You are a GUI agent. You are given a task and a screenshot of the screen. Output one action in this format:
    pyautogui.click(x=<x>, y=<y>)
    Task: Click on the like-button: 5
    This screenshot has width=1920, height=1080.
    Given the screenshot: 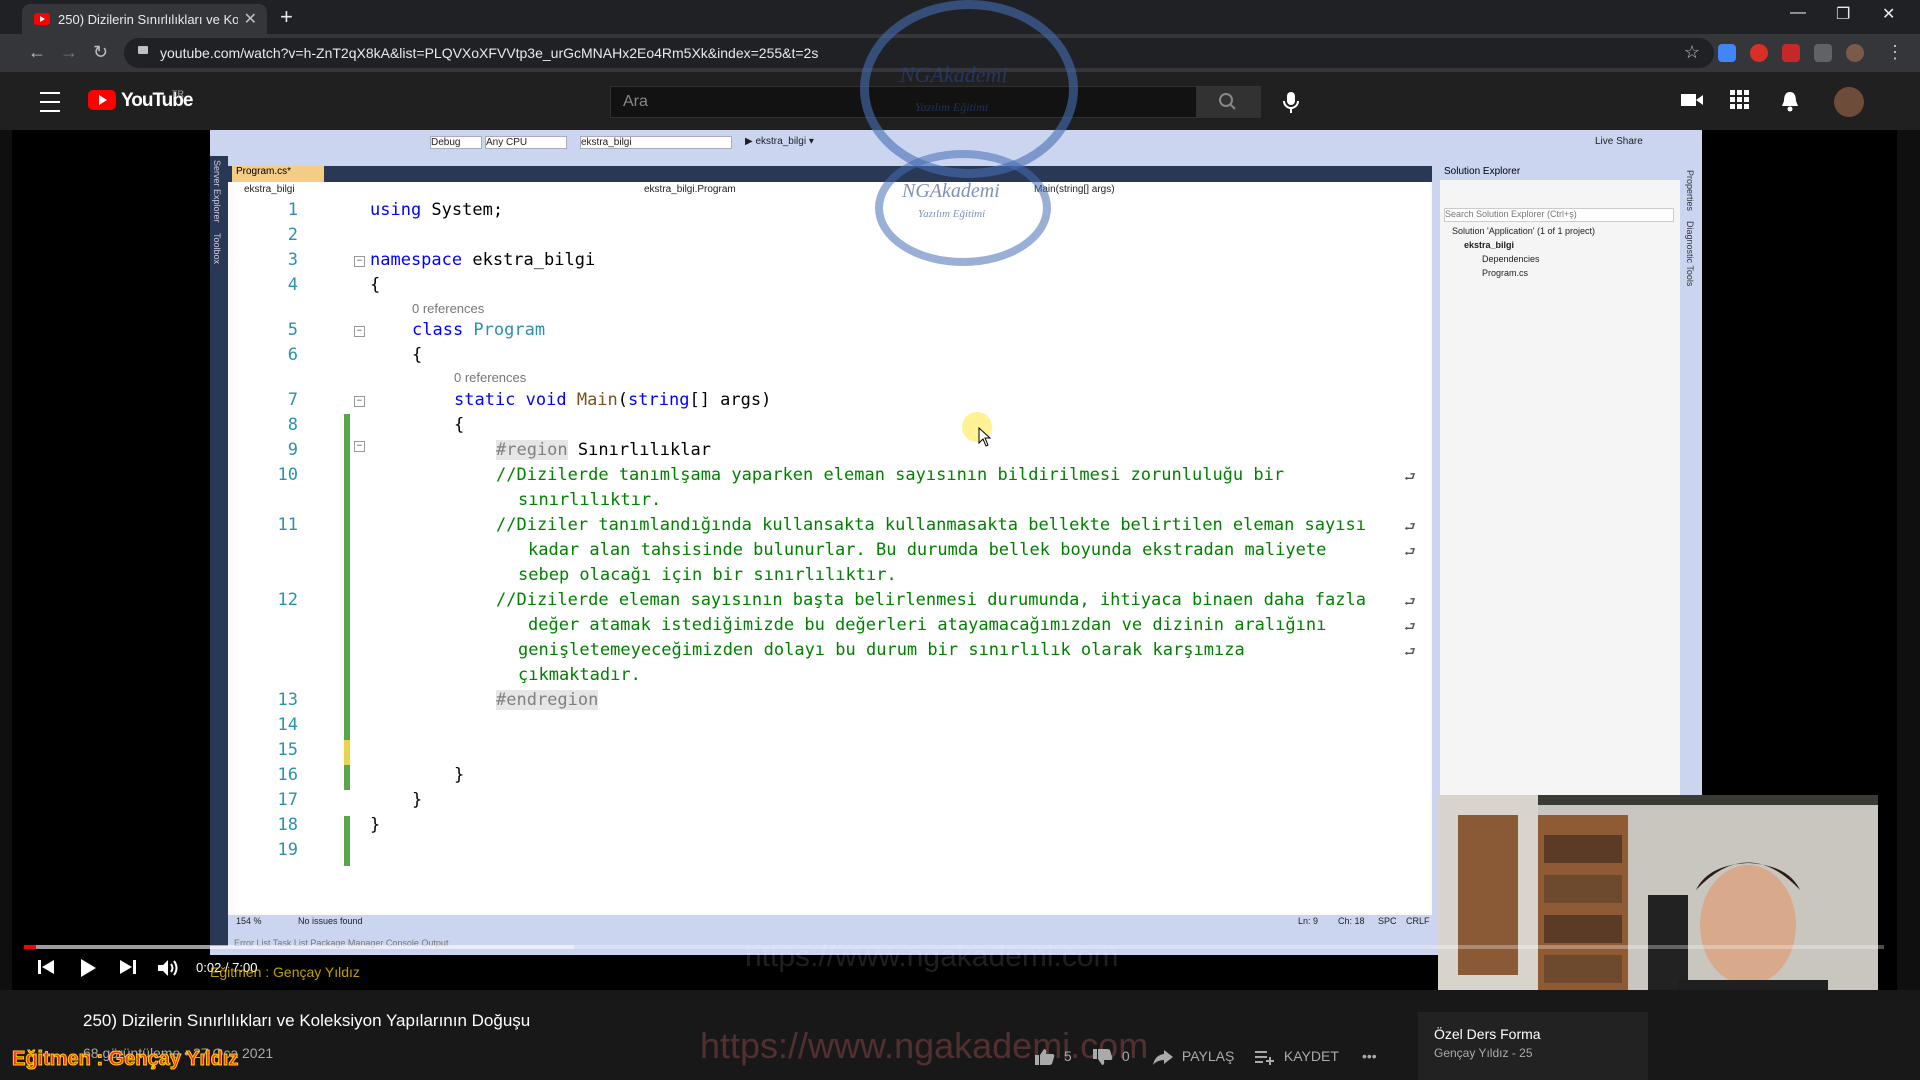 What is the action you would take?
    pyautogui.click(x=1053, y=1058)
    